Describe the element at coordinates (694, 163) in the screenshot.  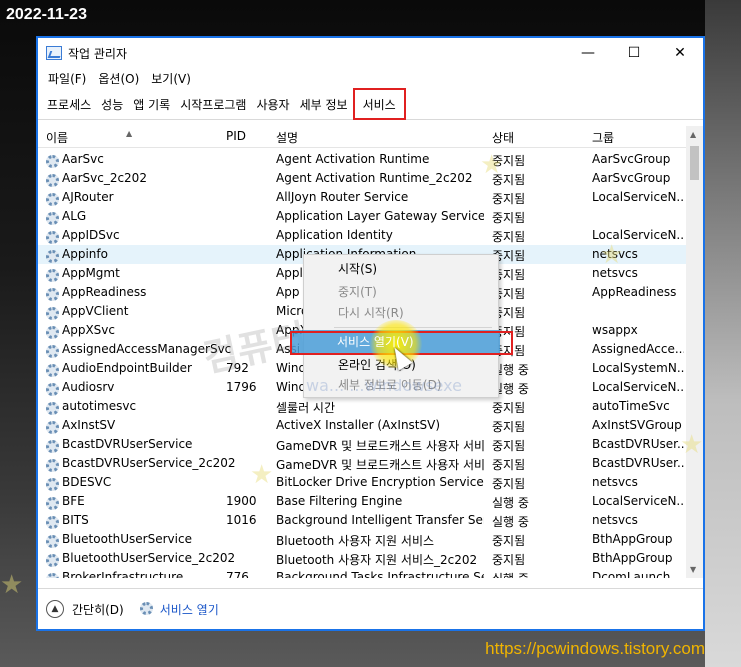
I see `scroll-thumb` at that location.